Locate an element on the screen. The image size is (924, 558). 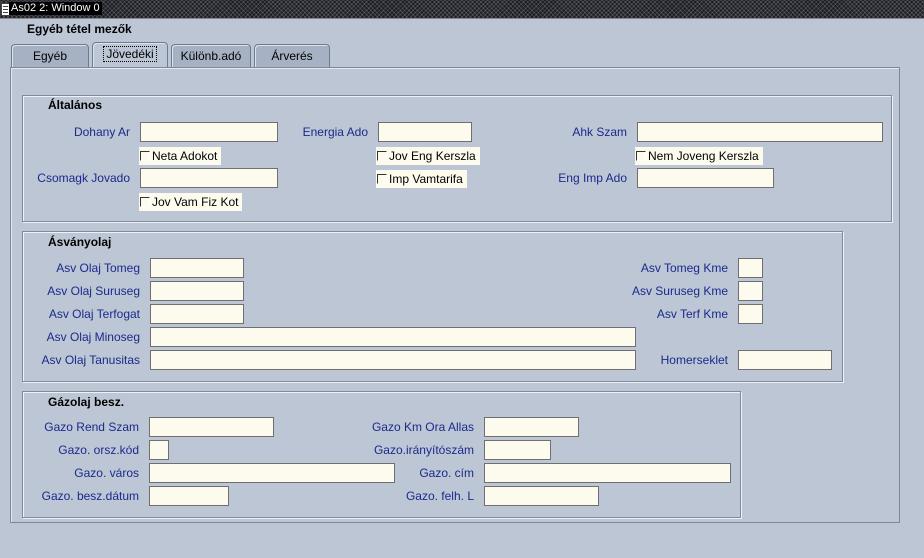
asv-terf-kme-label: Asv Terf Kme is located at coordinates (692, 314).